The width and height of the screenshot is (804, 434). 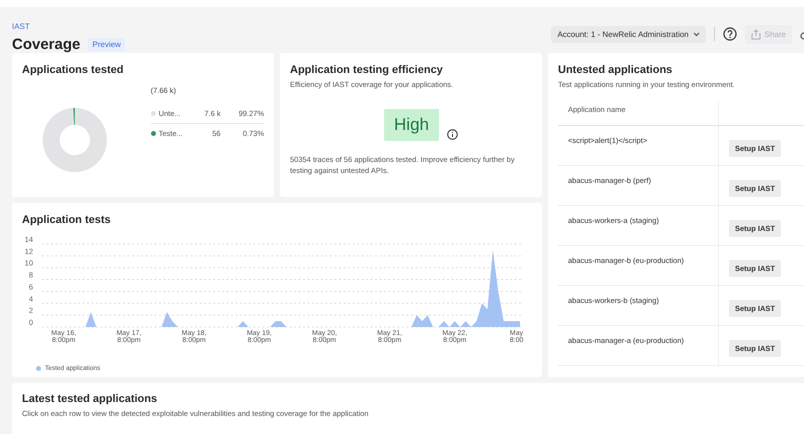 What do you see at coordinates (411, 125) in the screenshot?
I see `rating-badge: High` at bounding box center [411, 125].